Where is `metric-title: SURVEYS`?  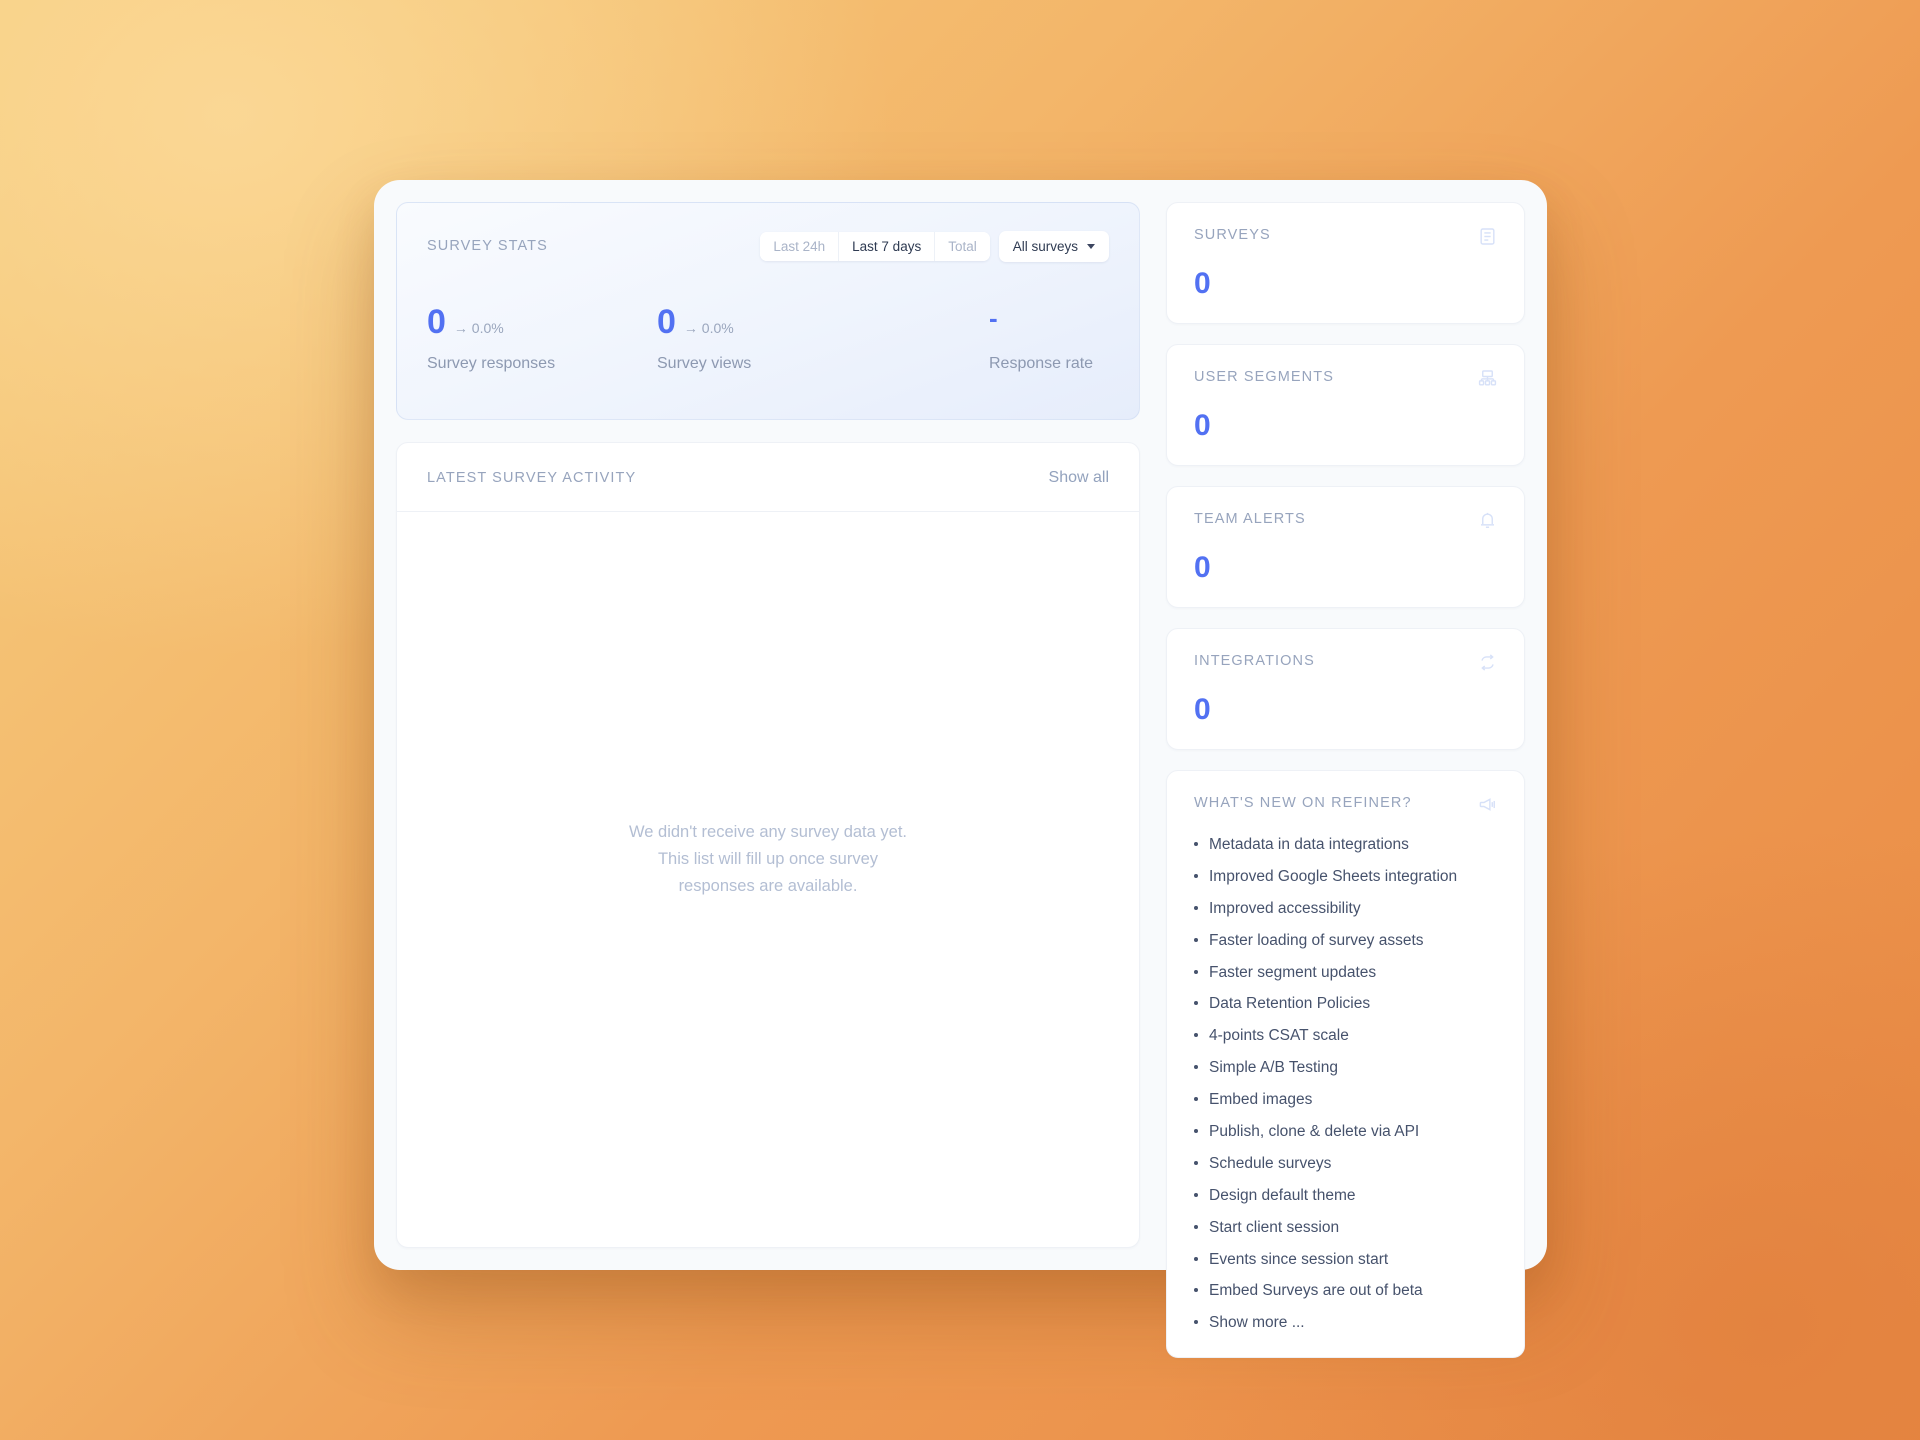 metric-title: SURVEYS is located at coordinates (1232, 235).